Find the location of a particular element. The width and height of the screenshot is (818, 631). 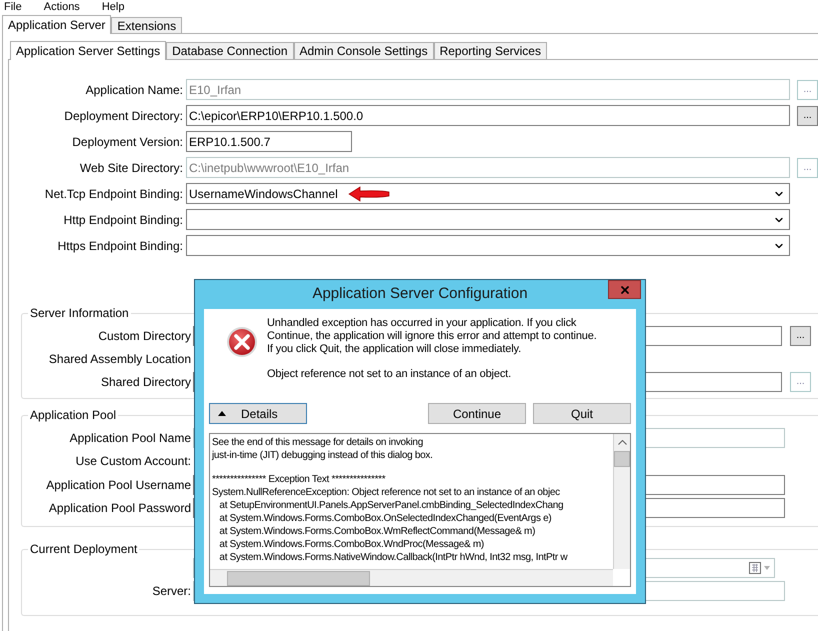

field-label: Shared Directory is located at coordinates (145, 382).